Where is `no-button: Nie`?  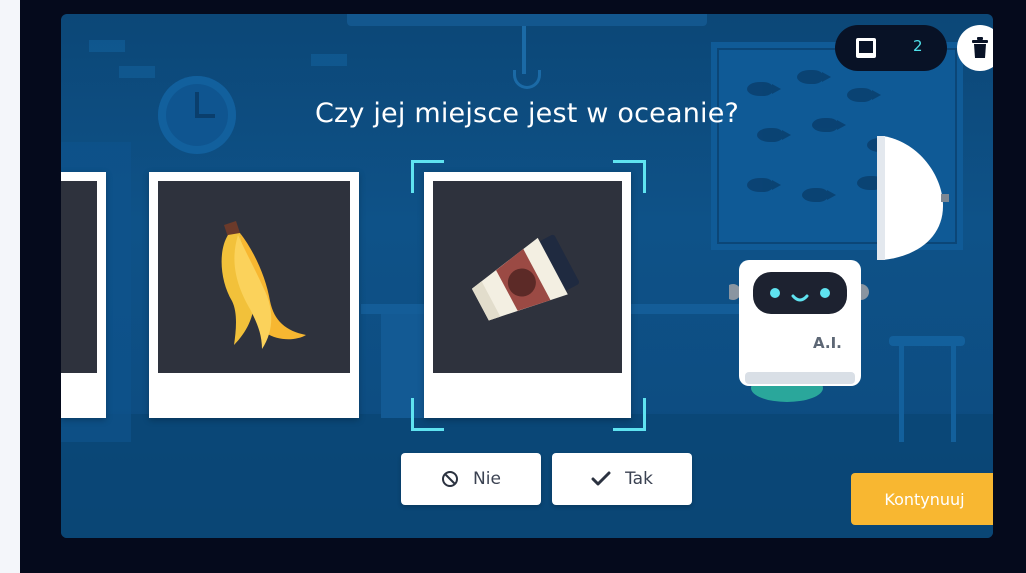
no-button: Nie is located at coordinates (471, 479).